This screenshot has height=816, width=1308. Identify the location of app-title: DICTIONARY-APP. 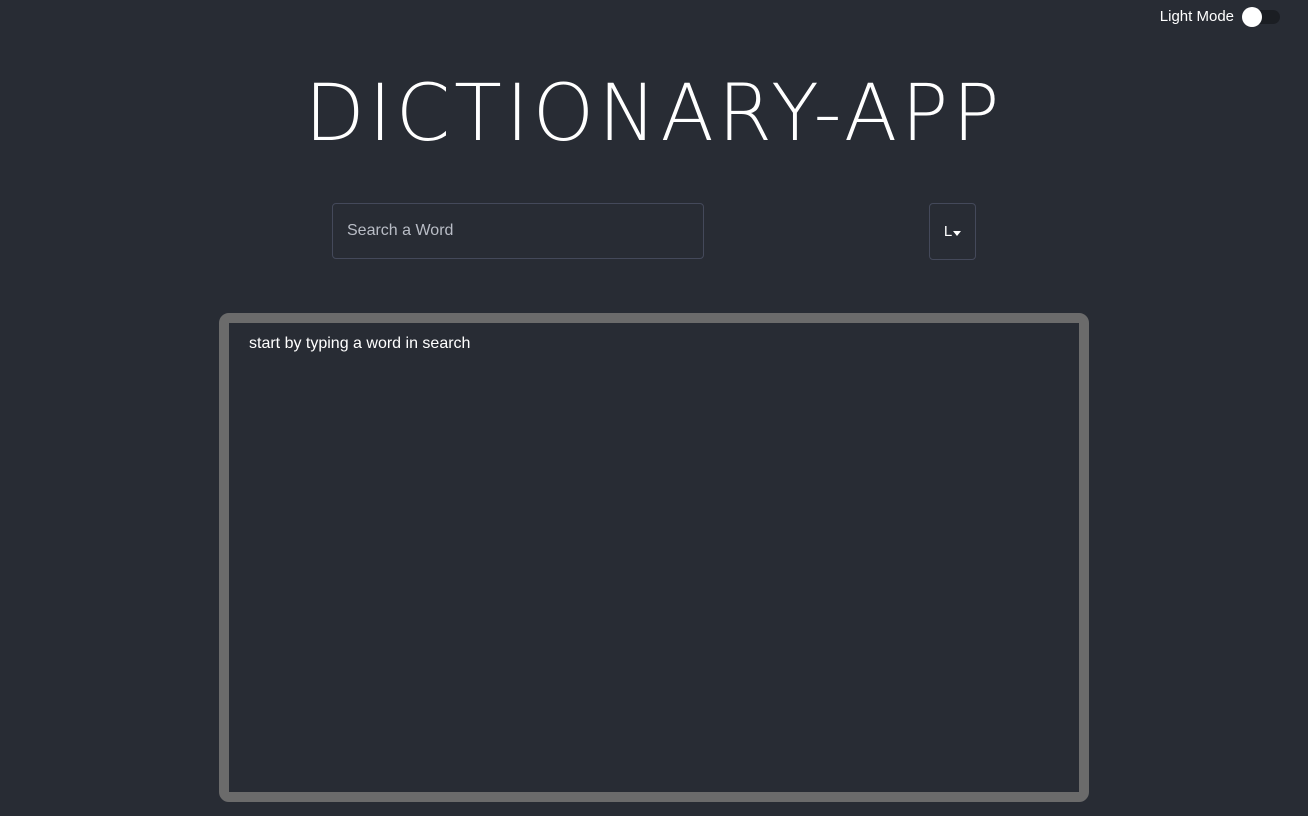
(654, 114).